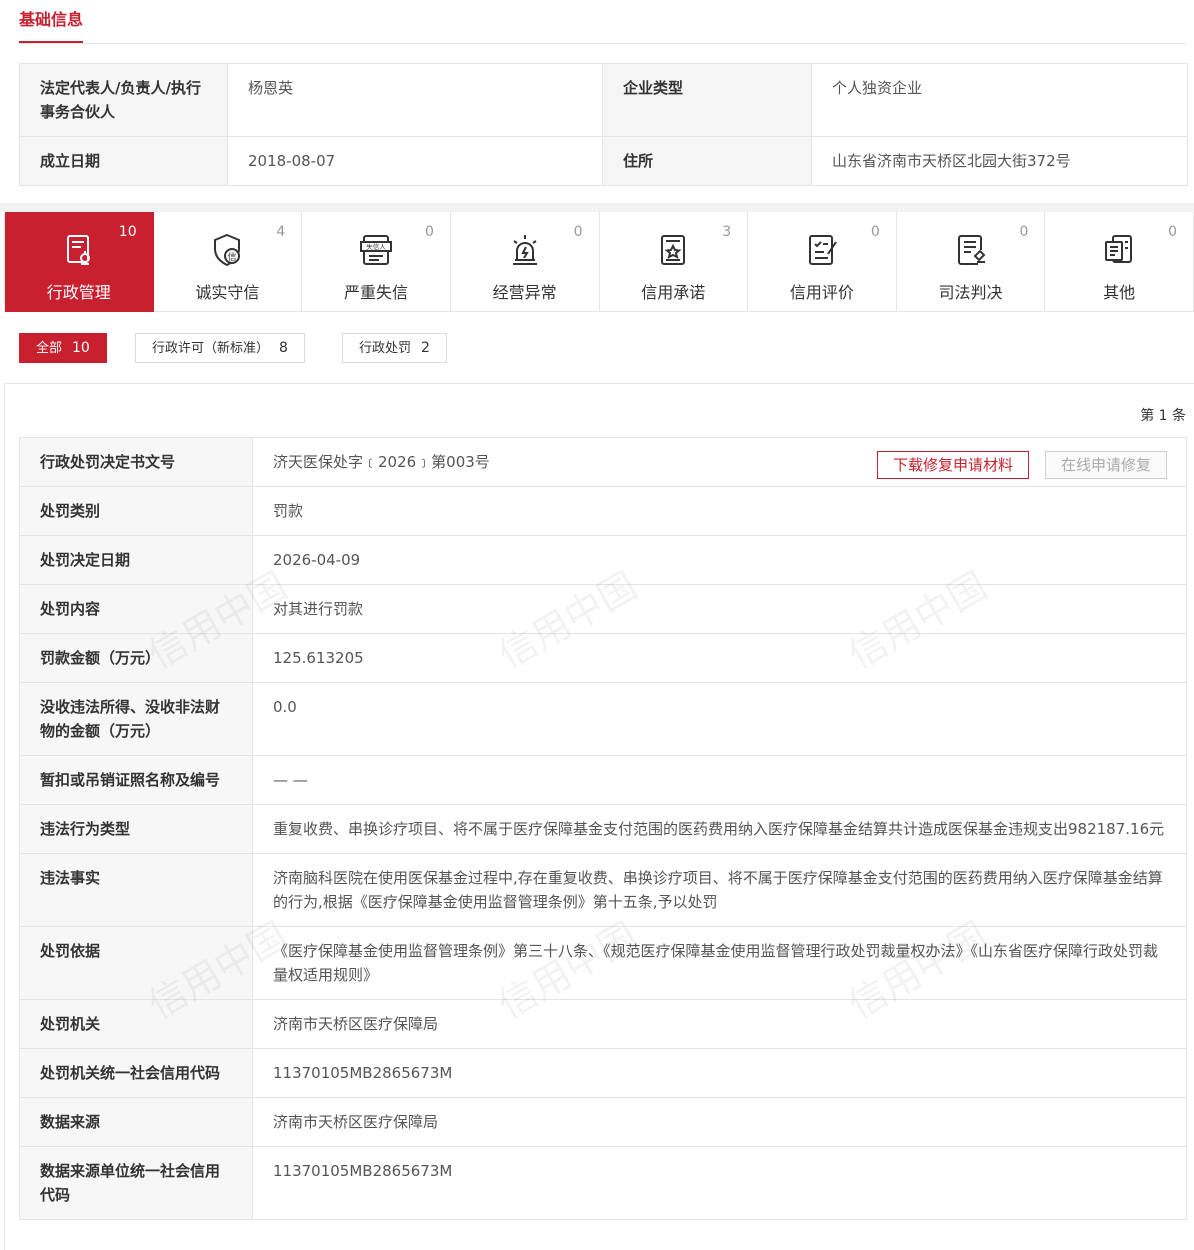  I want to click on filter-count: 2, so click(425, 348).